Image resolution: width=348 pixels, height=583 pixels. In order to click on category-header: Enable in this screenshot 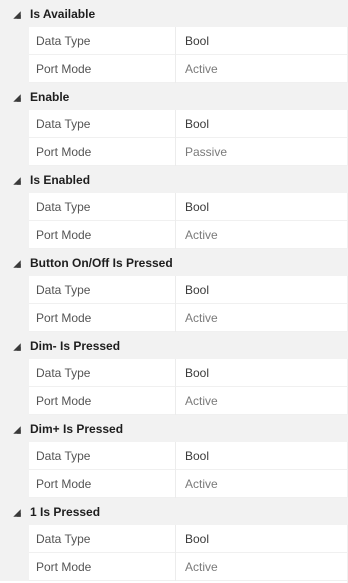, I will do `click(174, 96)`.